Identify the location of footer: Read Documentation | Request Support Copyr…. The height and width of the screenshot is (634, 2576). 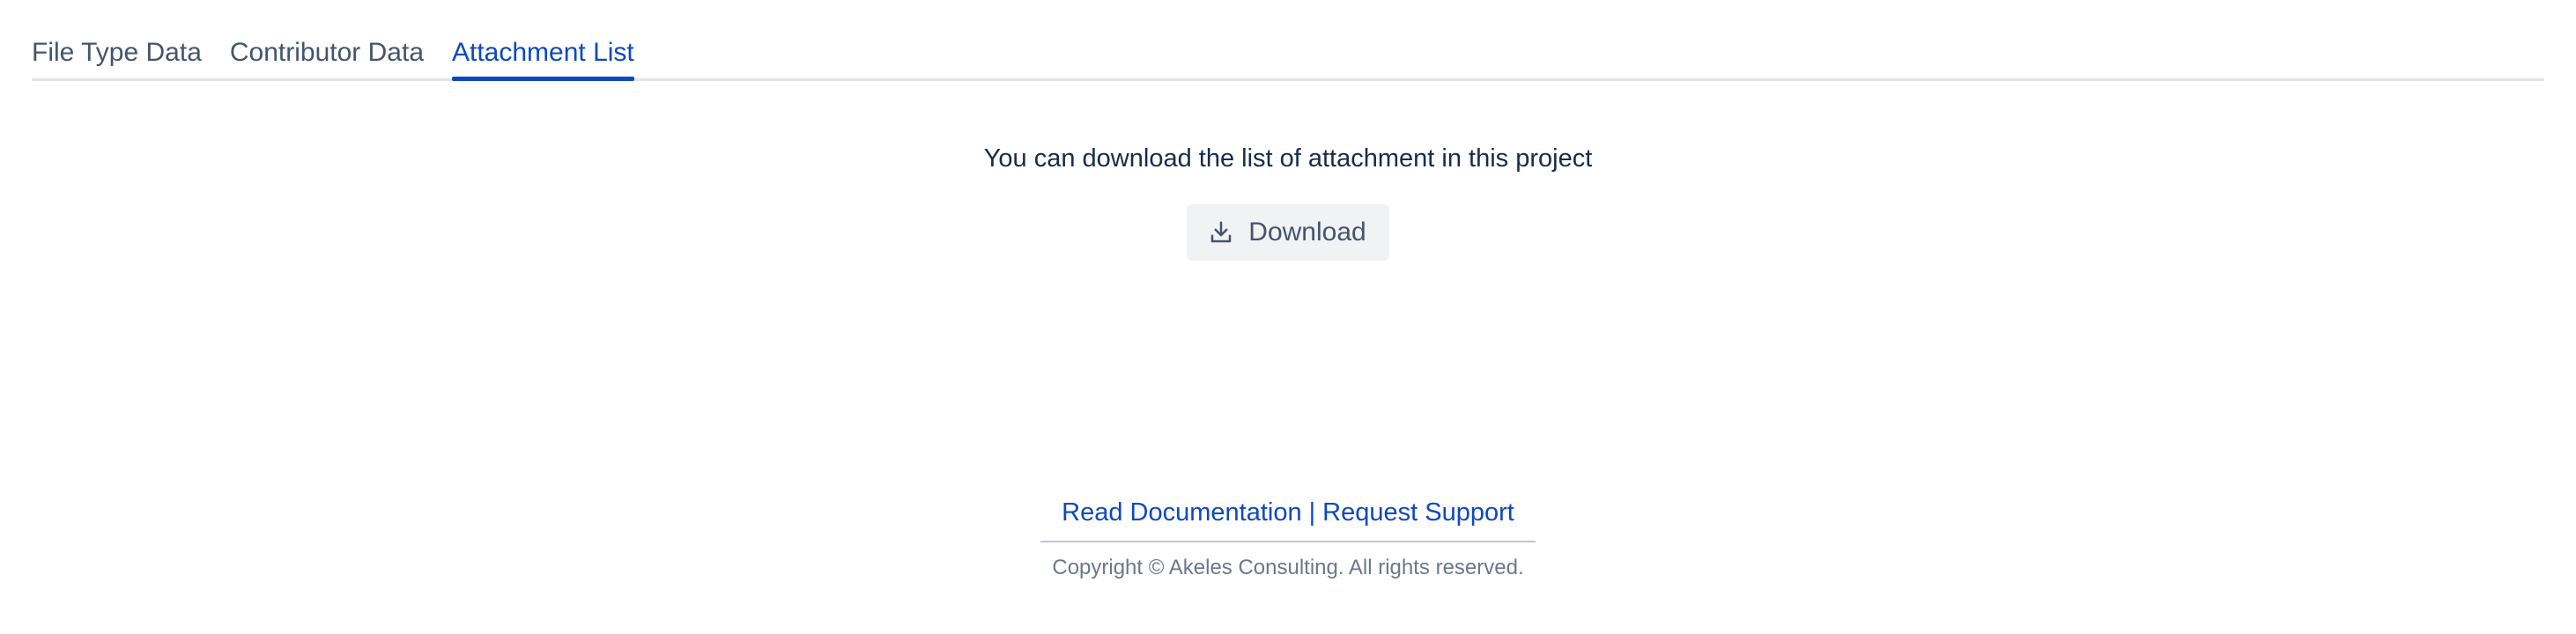
(1288, 538).